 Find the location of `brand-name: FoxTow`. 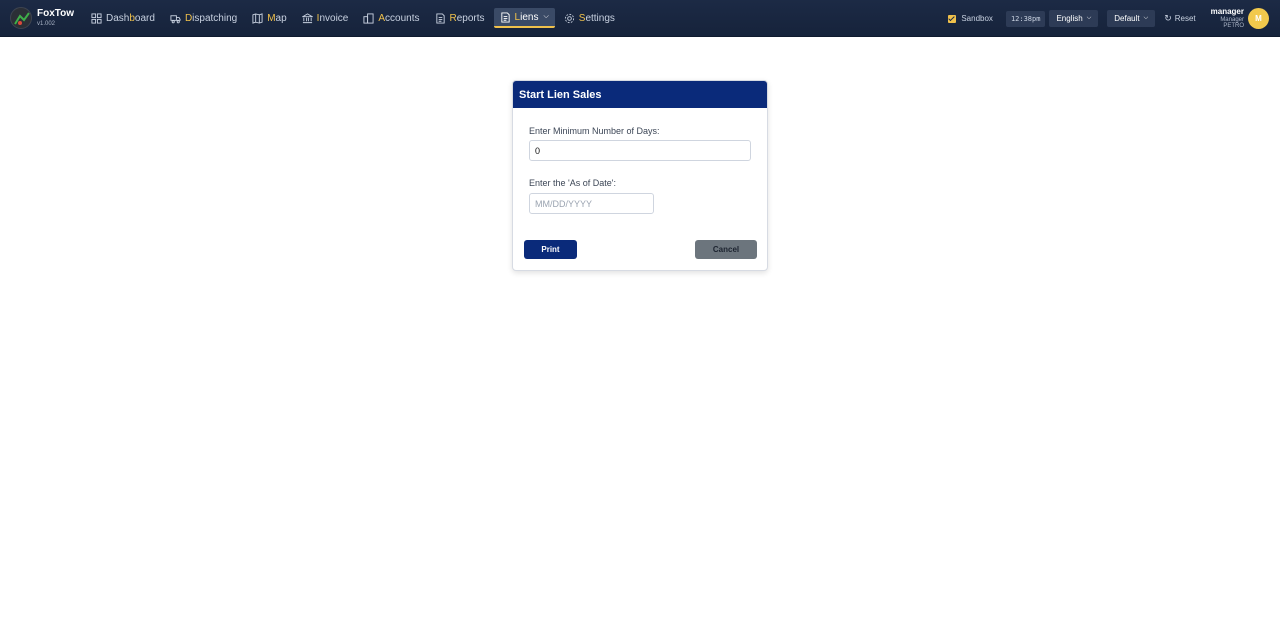

brand-name: FoxTow is located at coordinates (56, 13).